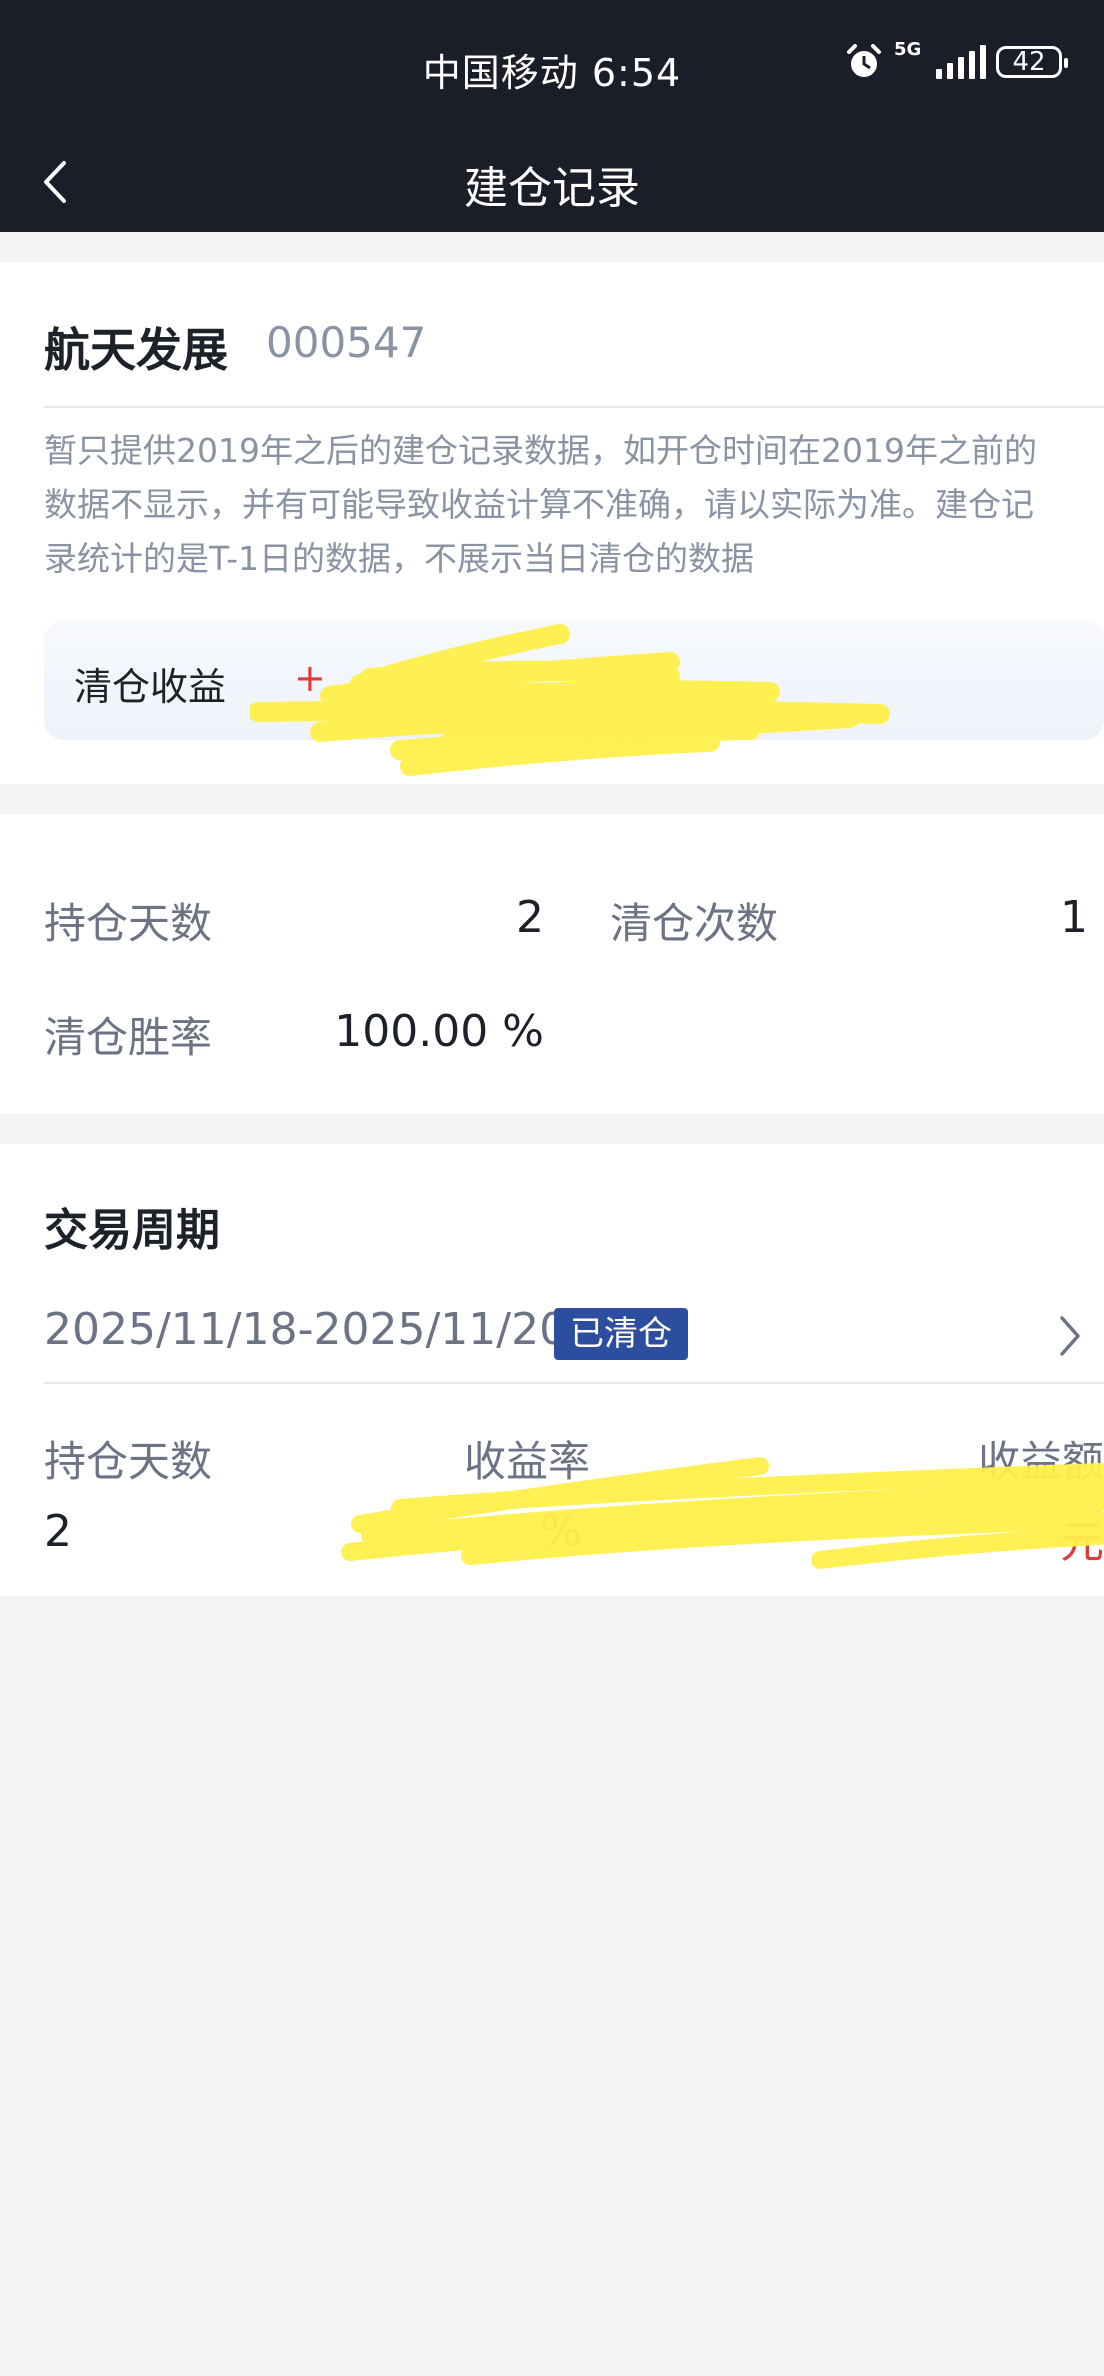  Describe the element at coordinates (1070, 1336) in the screenshot. I see `chevron-right-icon` at that location.